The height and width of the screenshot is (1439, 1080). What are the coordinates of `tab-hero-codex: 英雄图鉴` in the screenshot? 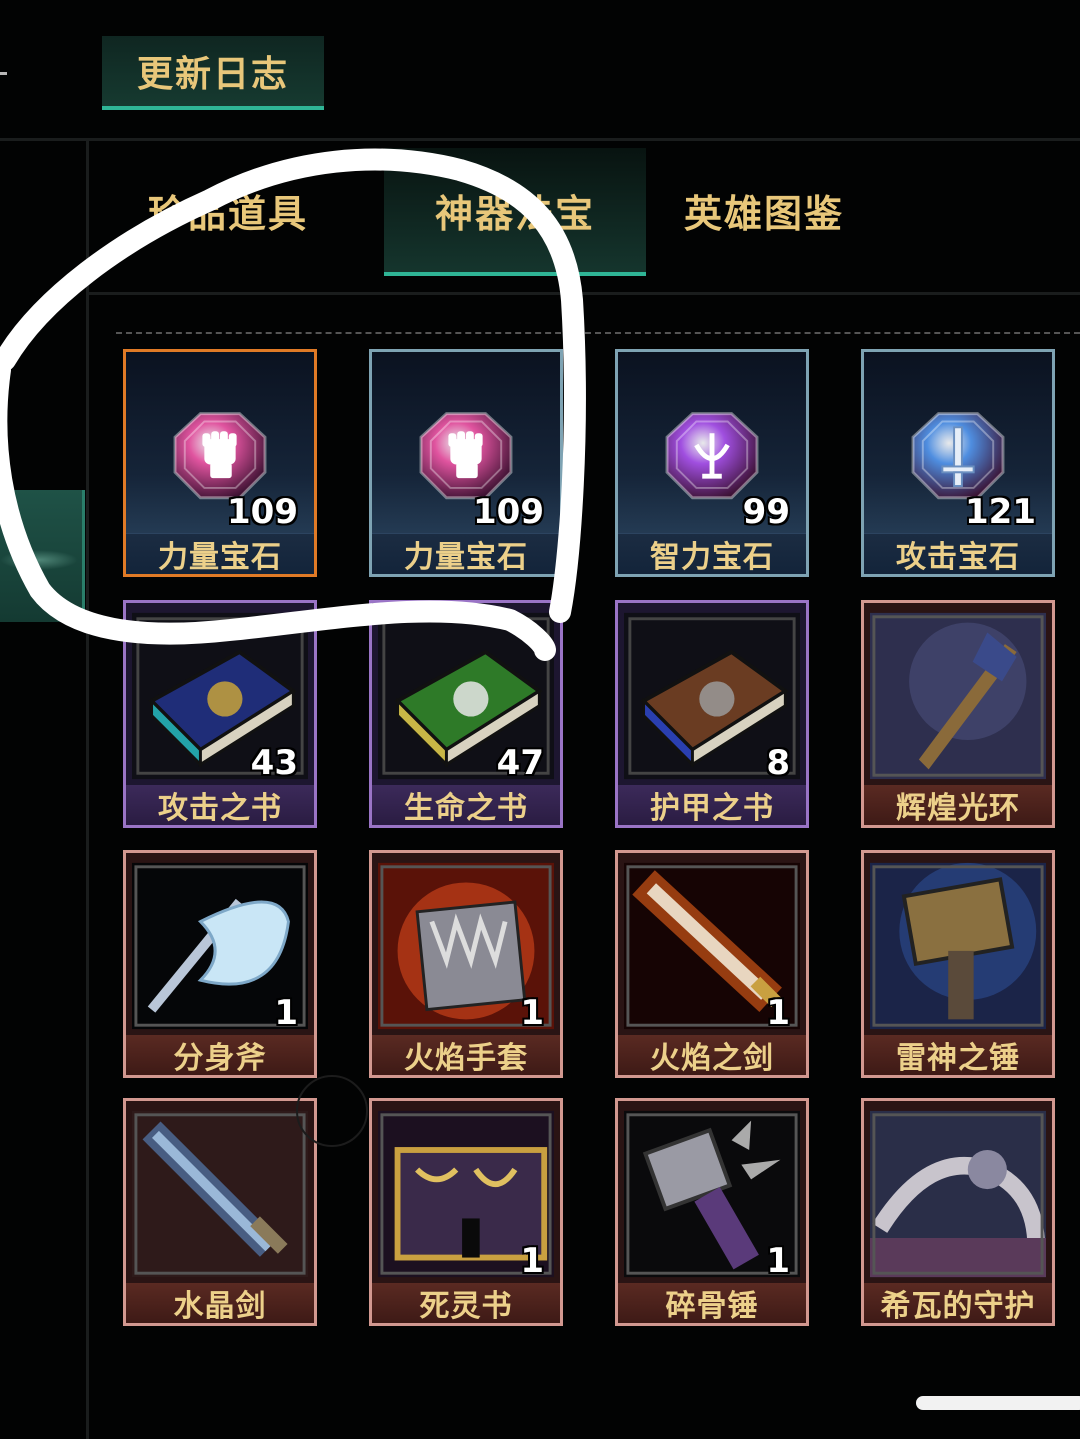 It's located at (764, 210).